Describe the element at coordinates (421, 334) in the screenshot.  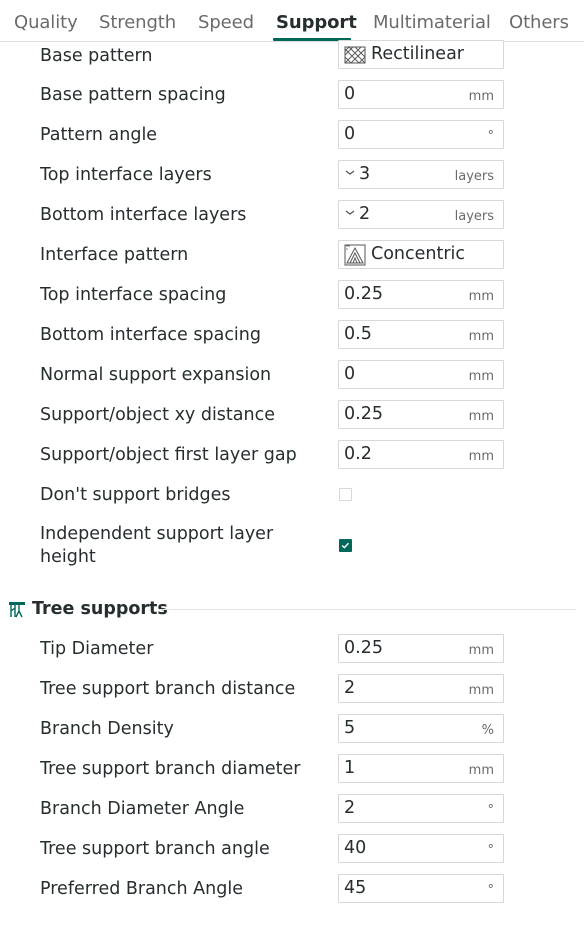
I see `bottom-interface-spacing-input: 0.5 mm` at that location.